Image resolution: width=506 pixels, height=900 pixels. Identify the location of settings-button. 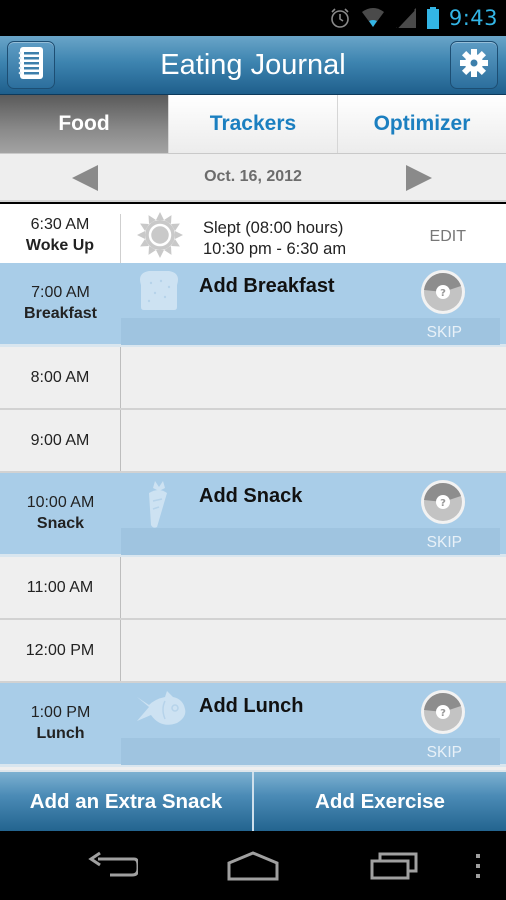
(474, 65).